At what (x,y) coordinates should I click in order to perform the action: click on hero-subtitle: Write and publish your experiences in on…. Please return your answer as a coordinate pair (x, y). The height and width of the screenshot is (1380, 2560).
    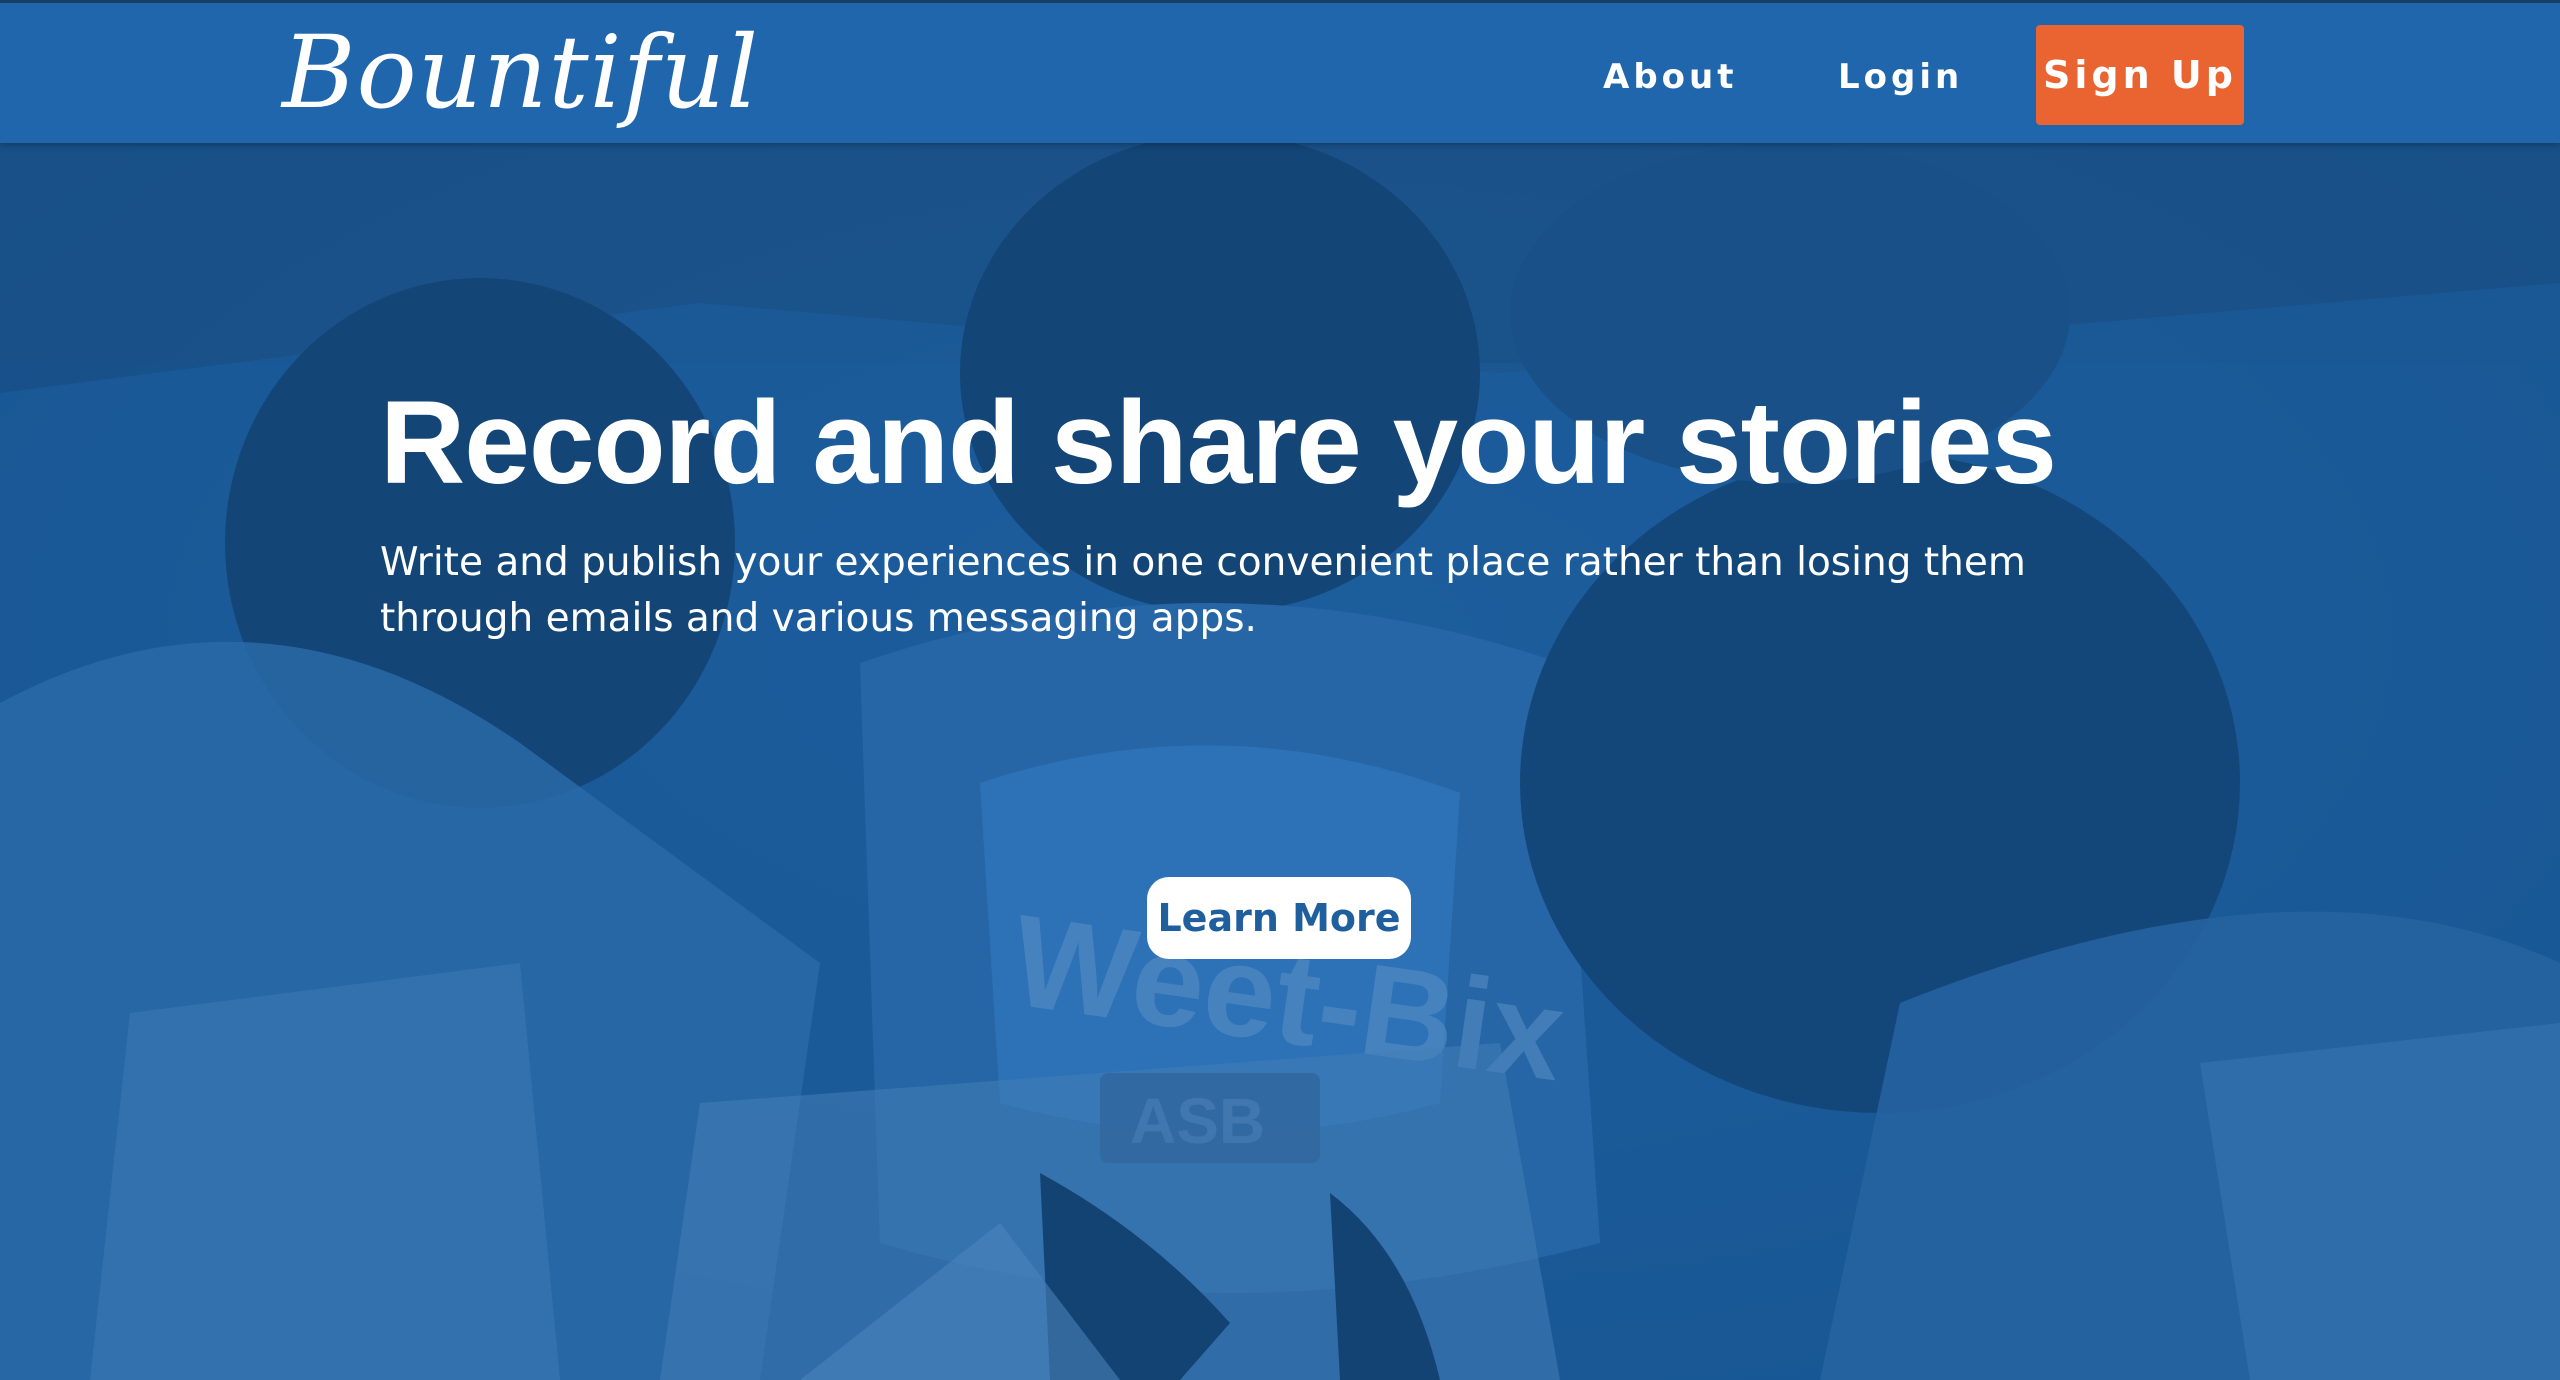
    Looking at the image, I should click on (1203, 590).